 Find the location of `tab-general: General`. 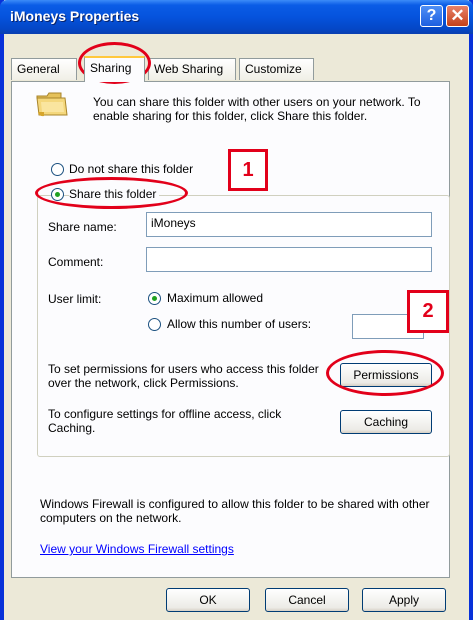

tab-general: General is located at coordinates (44, 69).